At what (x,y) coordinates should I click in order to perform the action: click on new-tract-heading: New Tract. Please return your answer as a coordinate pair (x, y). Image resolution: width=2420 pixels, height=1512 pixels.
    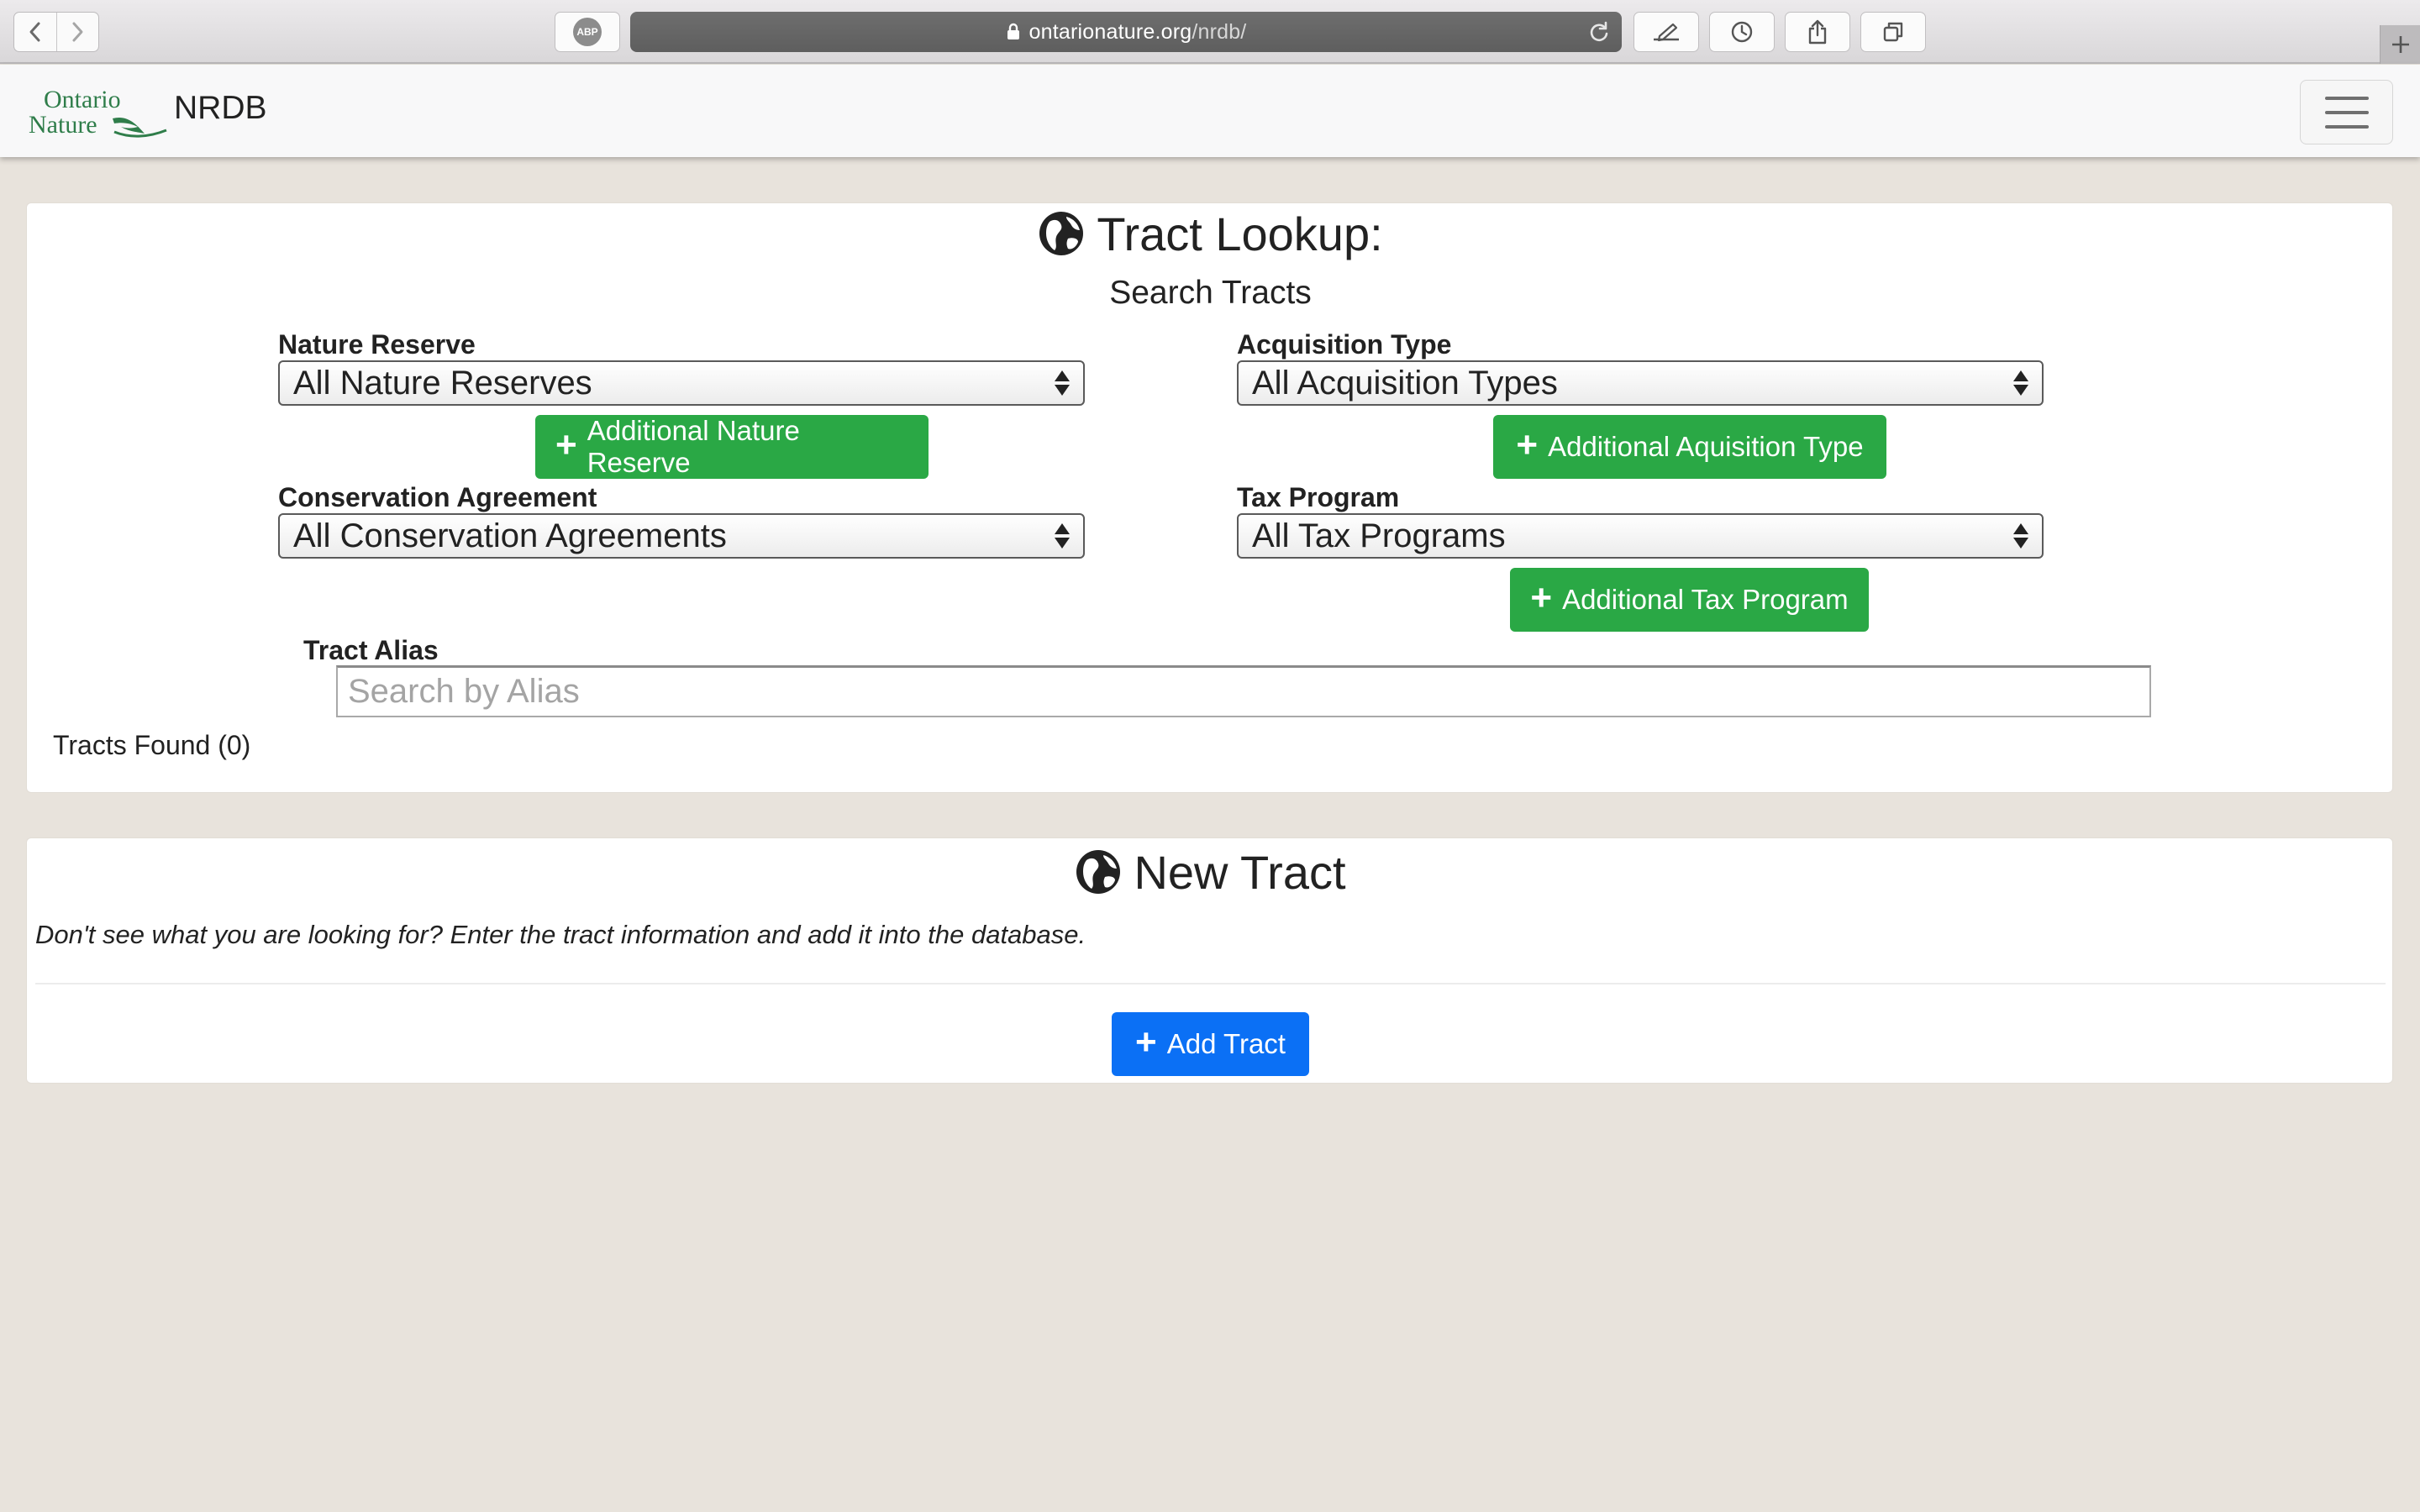
    Looking at the image, I should click on (1210, 872).